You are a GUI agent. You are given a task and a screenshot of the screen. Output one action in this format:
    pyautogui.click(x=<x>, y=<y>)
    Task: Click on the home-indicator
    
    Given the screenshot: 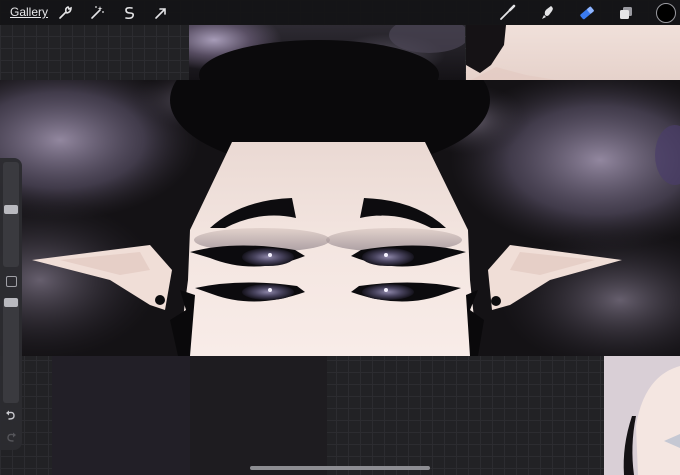 What is the action you would take?
    pyautogui.click(x=340, y=468)
    